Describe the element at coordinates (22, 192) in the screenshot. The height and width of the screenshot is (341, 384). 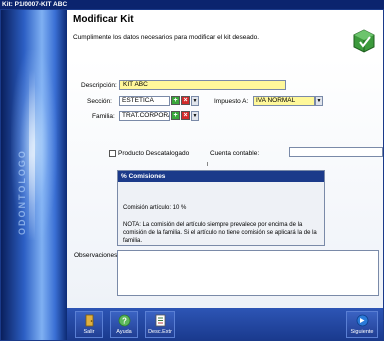
I see `banner-watermark: ODONTOLOGO` at that location.